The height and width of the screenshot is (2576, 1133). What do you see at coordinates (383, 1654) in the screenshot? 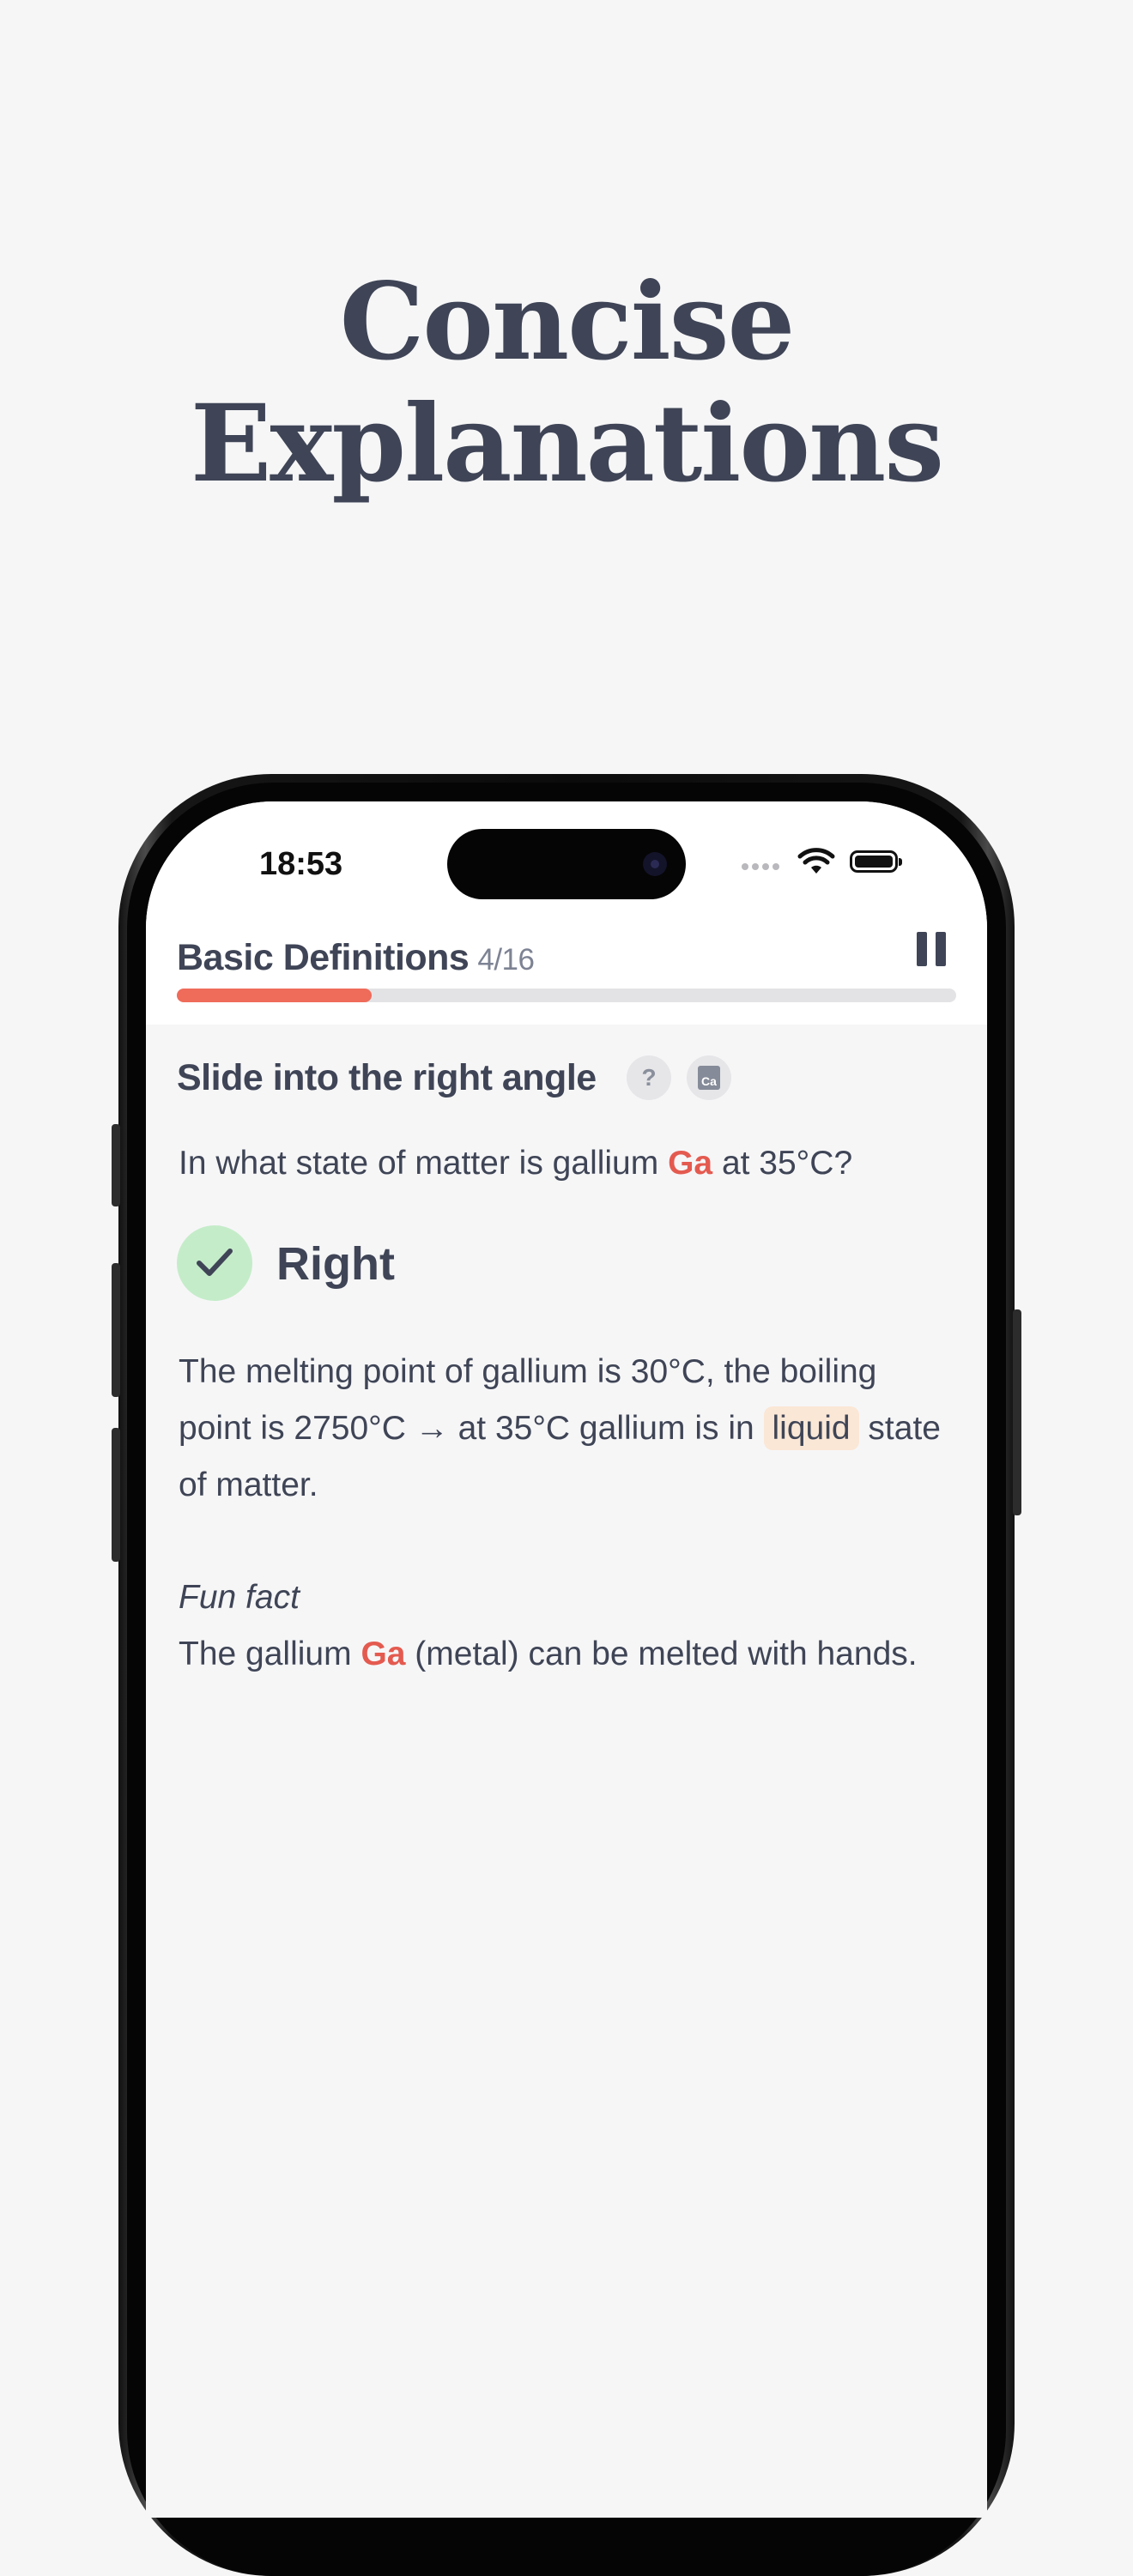
I see `fun-fact-element: Ga` at bounding box center [383, 1654].